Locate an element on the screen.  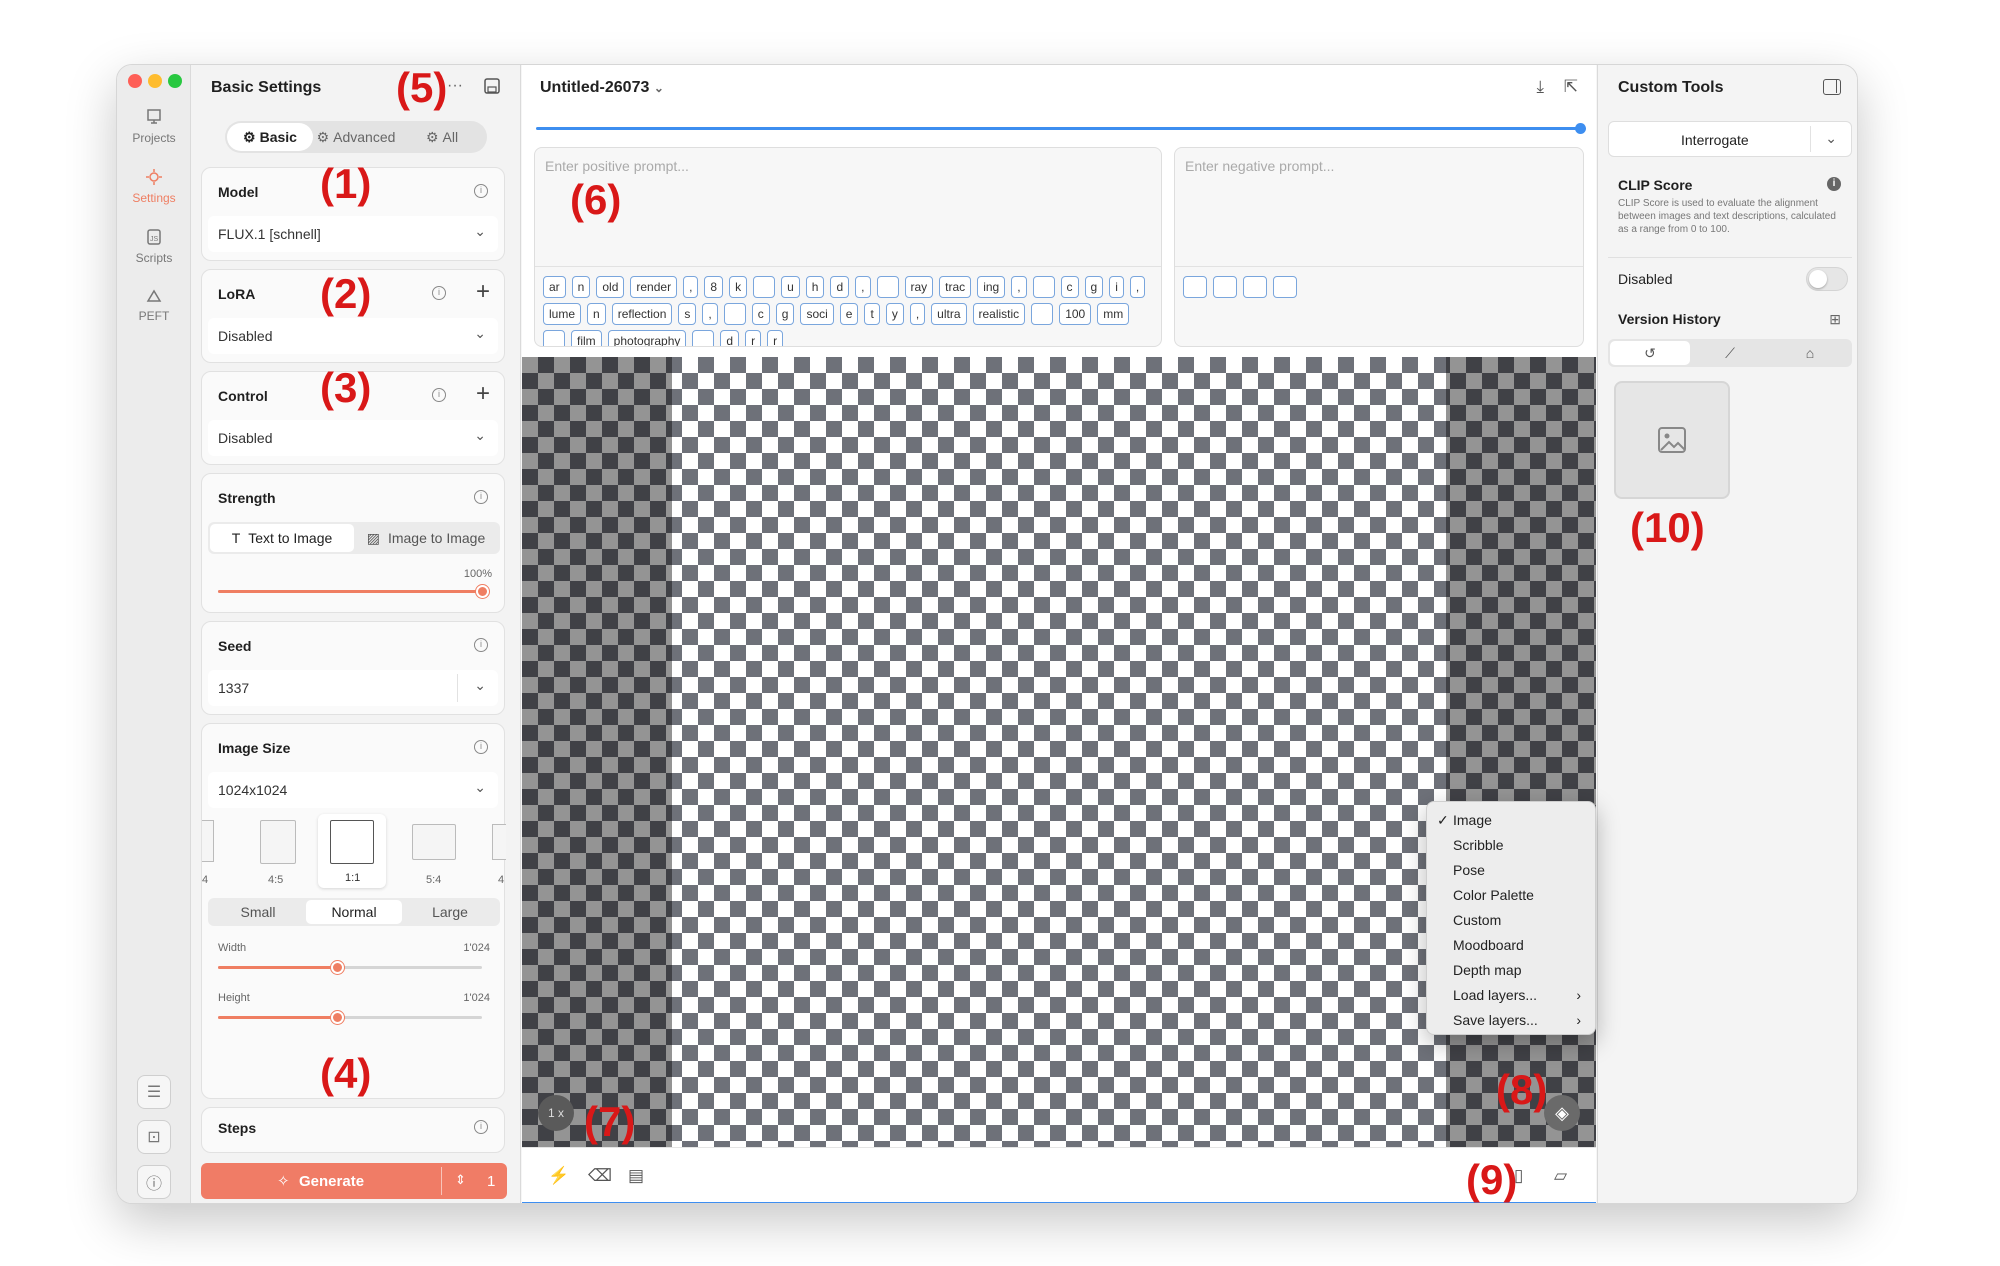
mode-text-to-image: T Text to Image is located at coordinates (282, 538).